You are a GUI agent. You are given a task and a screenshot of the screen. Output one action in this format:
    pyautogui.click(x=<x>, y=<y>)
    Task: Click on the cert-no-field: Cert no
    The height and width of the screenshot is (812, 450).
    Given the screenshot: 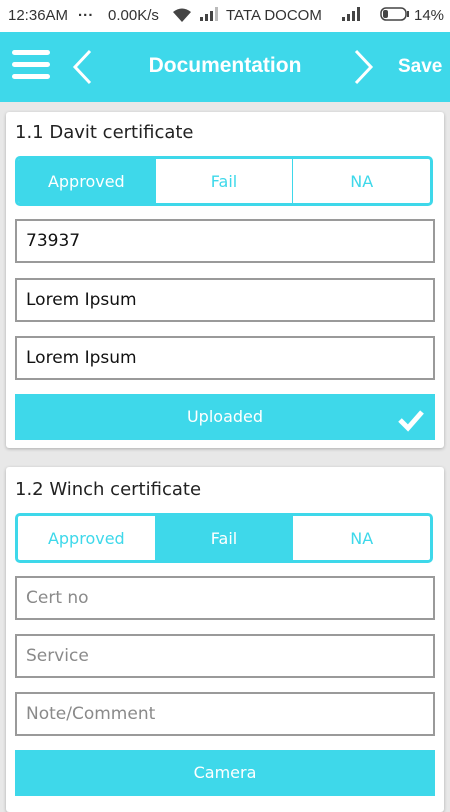 What is the action you would take?
    pyautogui.click(x=225, y=598)
    